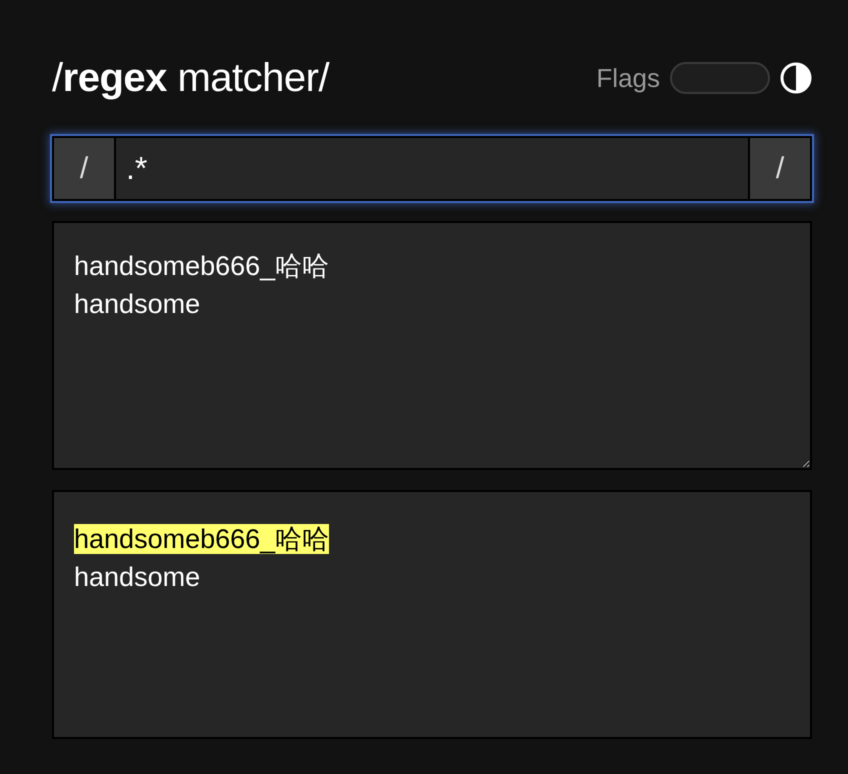 This screenshot has height=774, width=848. I want to click on result-text: handsome, so click(137, 577).